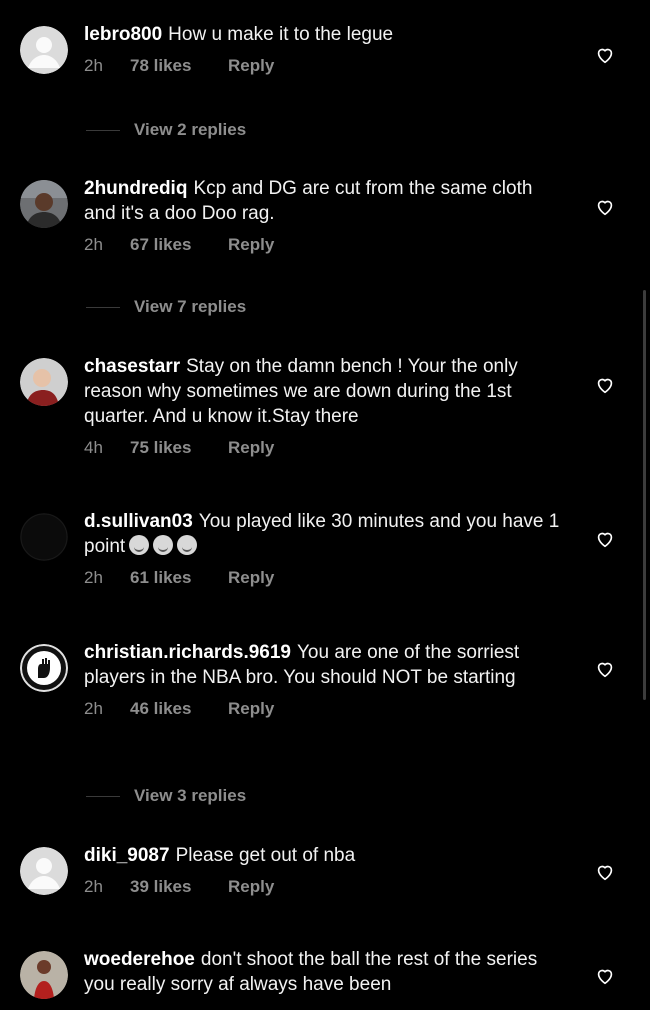  Describe the element at coordinates (179, 887) in the screenshot. I see `comment-likes: 39 likes` at that location.